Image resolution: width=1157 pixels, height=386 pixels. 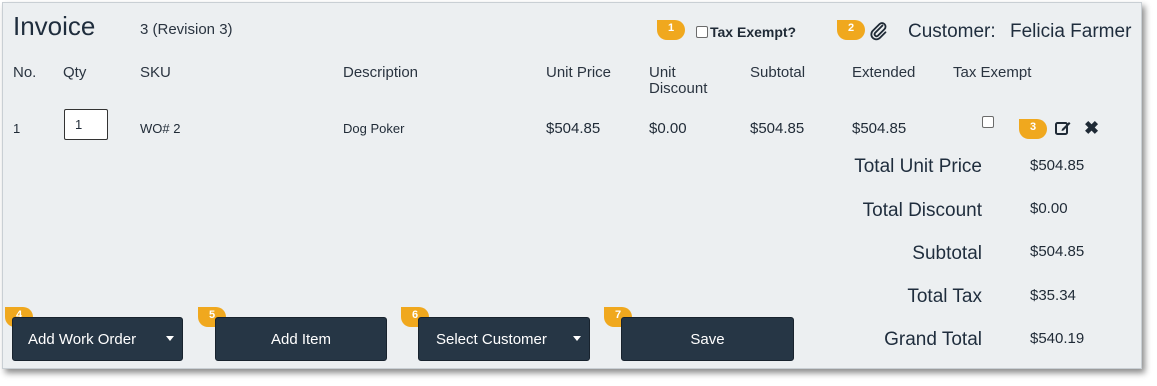 What do you see at coordinates (155, 72) in the screenshot?
I see `column-header-sku: SKU` at bounding box center [155, 72].